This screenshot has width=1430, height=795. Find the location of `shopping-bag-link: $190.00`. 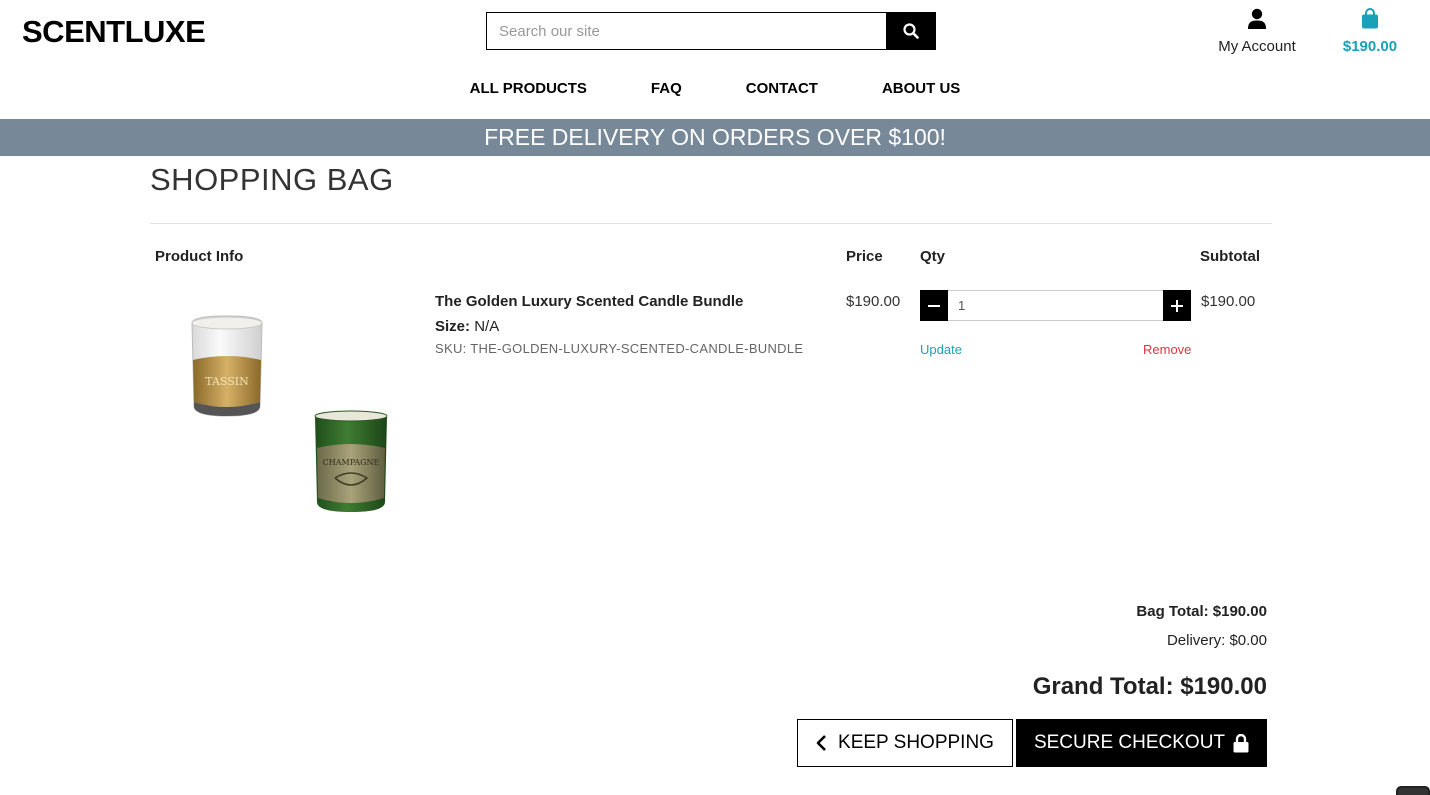

shopping-bag-link: $190.00 is located at coordinates (1370, 31).